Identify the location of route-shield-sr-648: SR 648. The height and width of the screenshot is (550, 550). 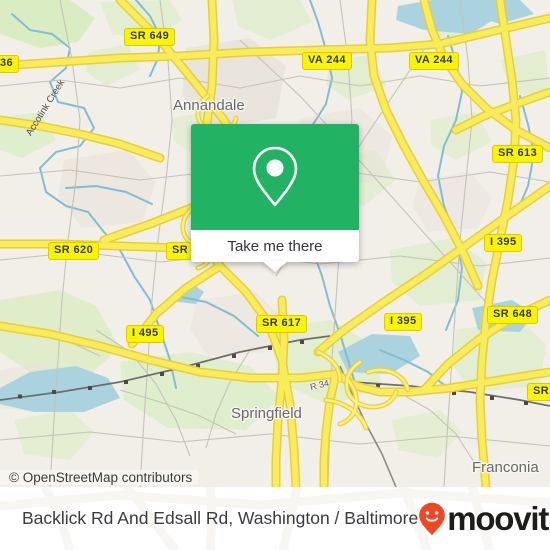
(513, 315).